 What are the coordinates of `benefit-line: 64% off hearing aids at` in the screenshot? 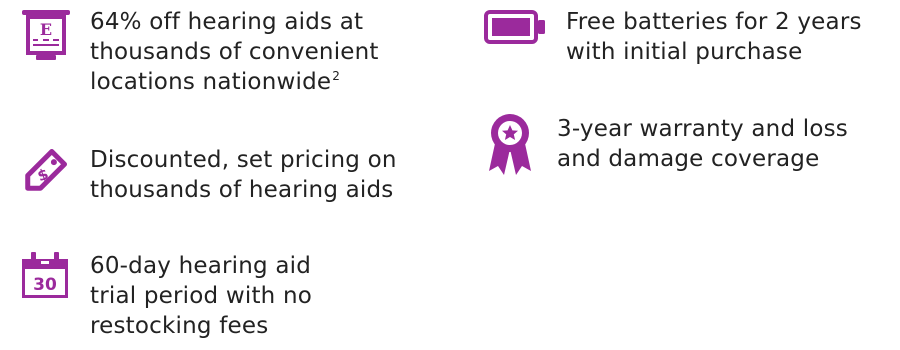 It's located at (227, 22).